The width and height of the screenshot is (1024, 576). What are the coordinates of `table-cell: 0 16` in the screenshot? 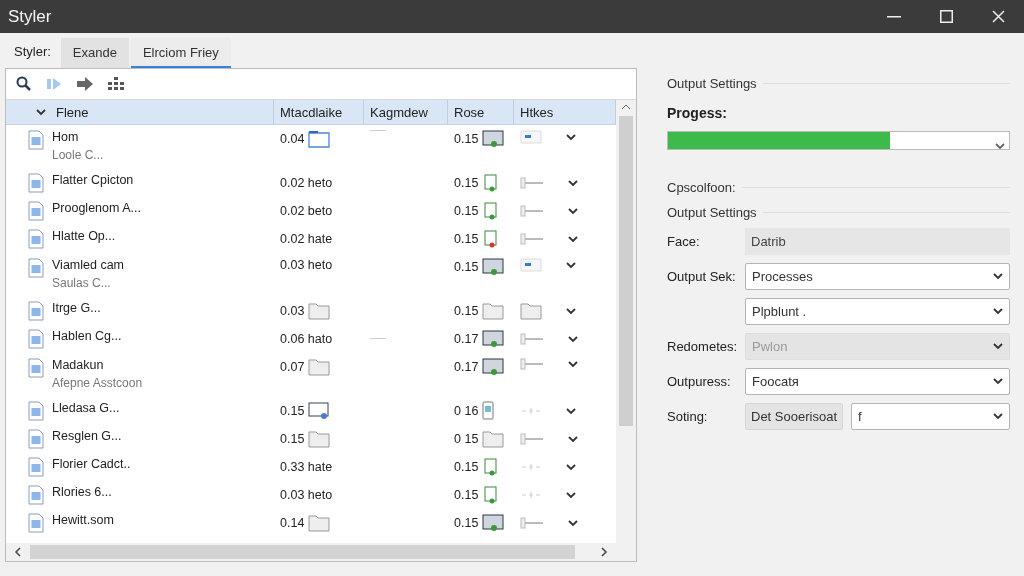 It's located at (466, 411).